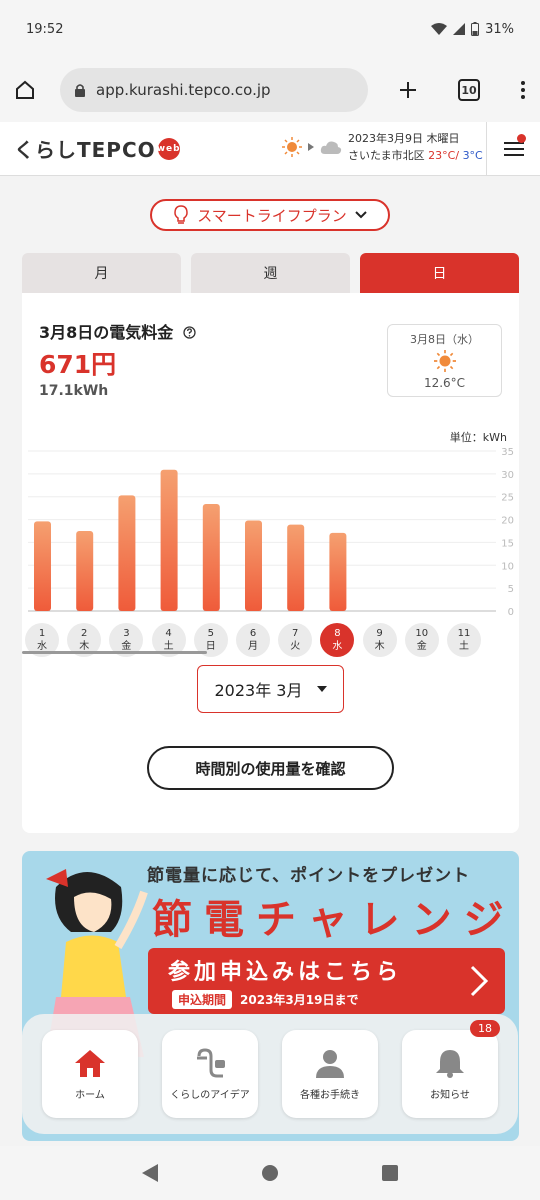 The image size is (540, 1200). Describe the element at coordinates (507, 566) in the screenshot. I see `y-tick-label: 10` at that location.